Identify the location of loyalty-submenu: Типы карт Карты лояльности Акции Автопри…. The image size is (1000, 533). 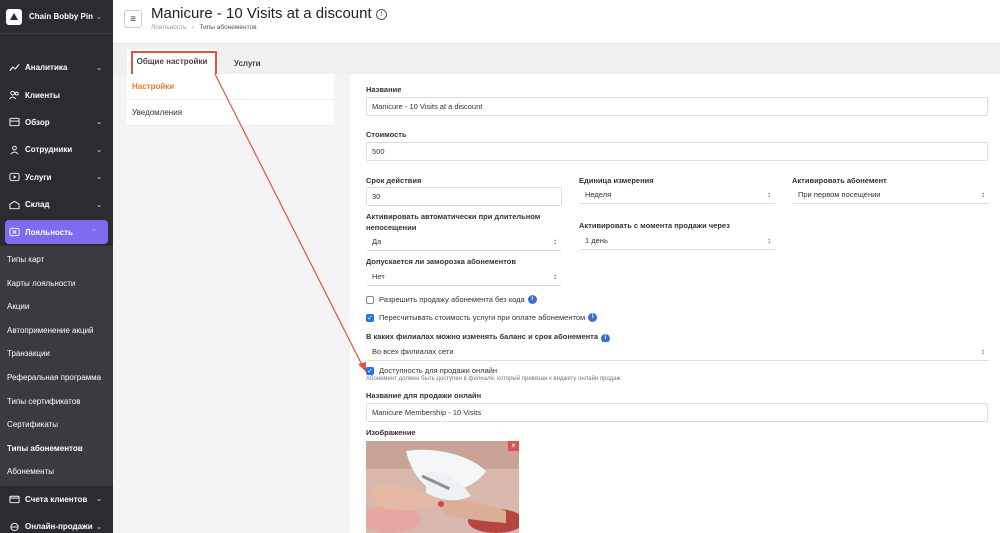
(56, 365).